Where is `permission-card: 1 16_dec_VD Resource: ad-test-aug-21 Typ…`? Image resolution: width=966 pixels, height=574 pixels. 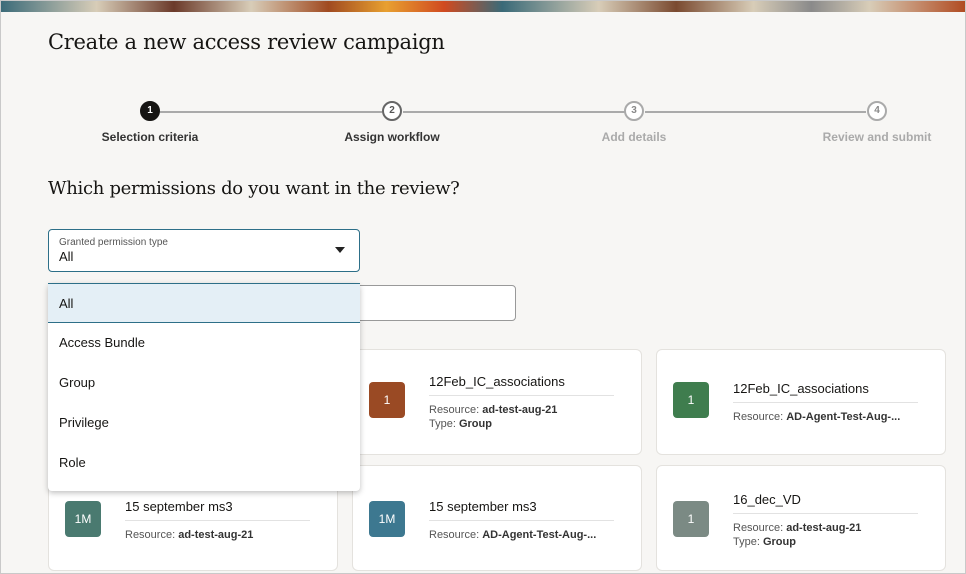
permission-card: 1 16_dec_VD Resource: ad-test-aug-21 Typ… is located at coordinates (801, 518).